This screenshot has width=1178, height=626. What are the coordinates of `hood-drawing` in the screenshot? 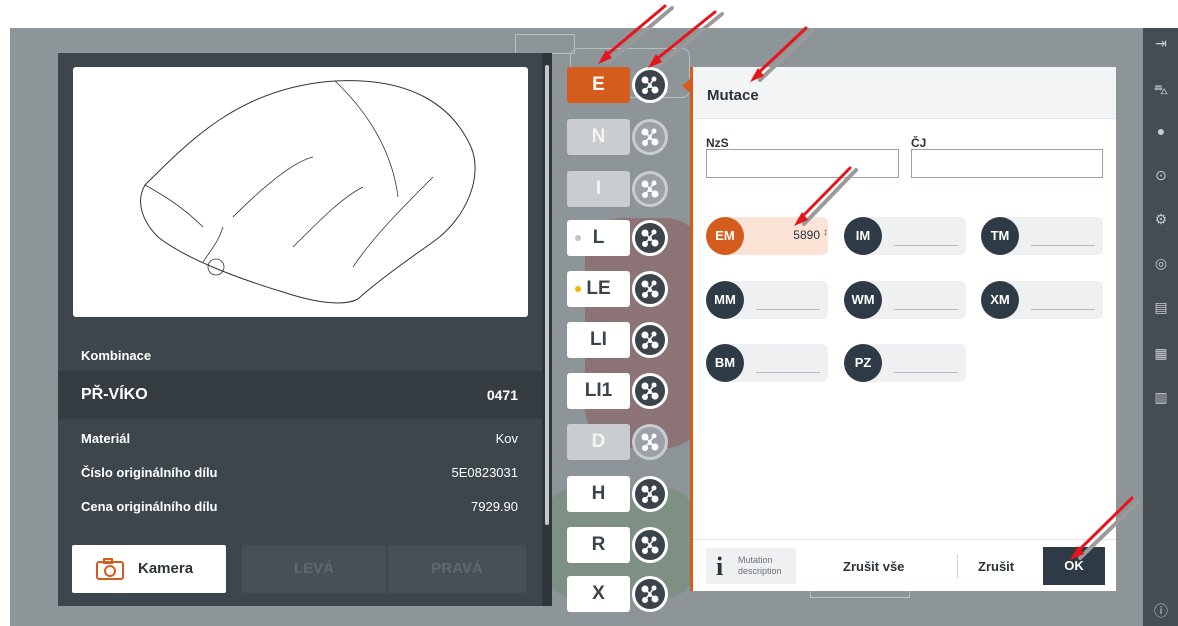 It's located at (308, 192).